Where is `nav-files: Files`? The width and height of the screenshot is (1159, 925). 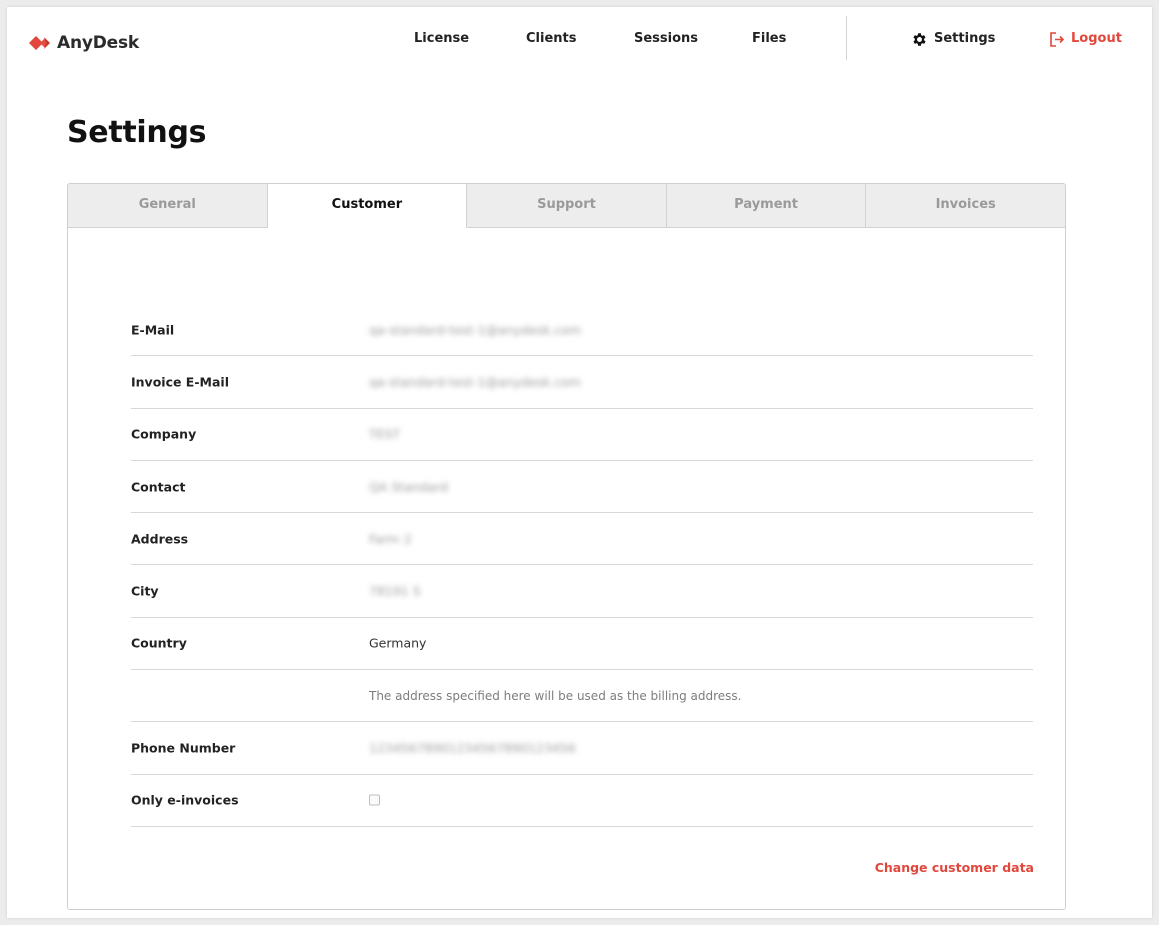
nav-files: Files is located at coordinates (769, 39).